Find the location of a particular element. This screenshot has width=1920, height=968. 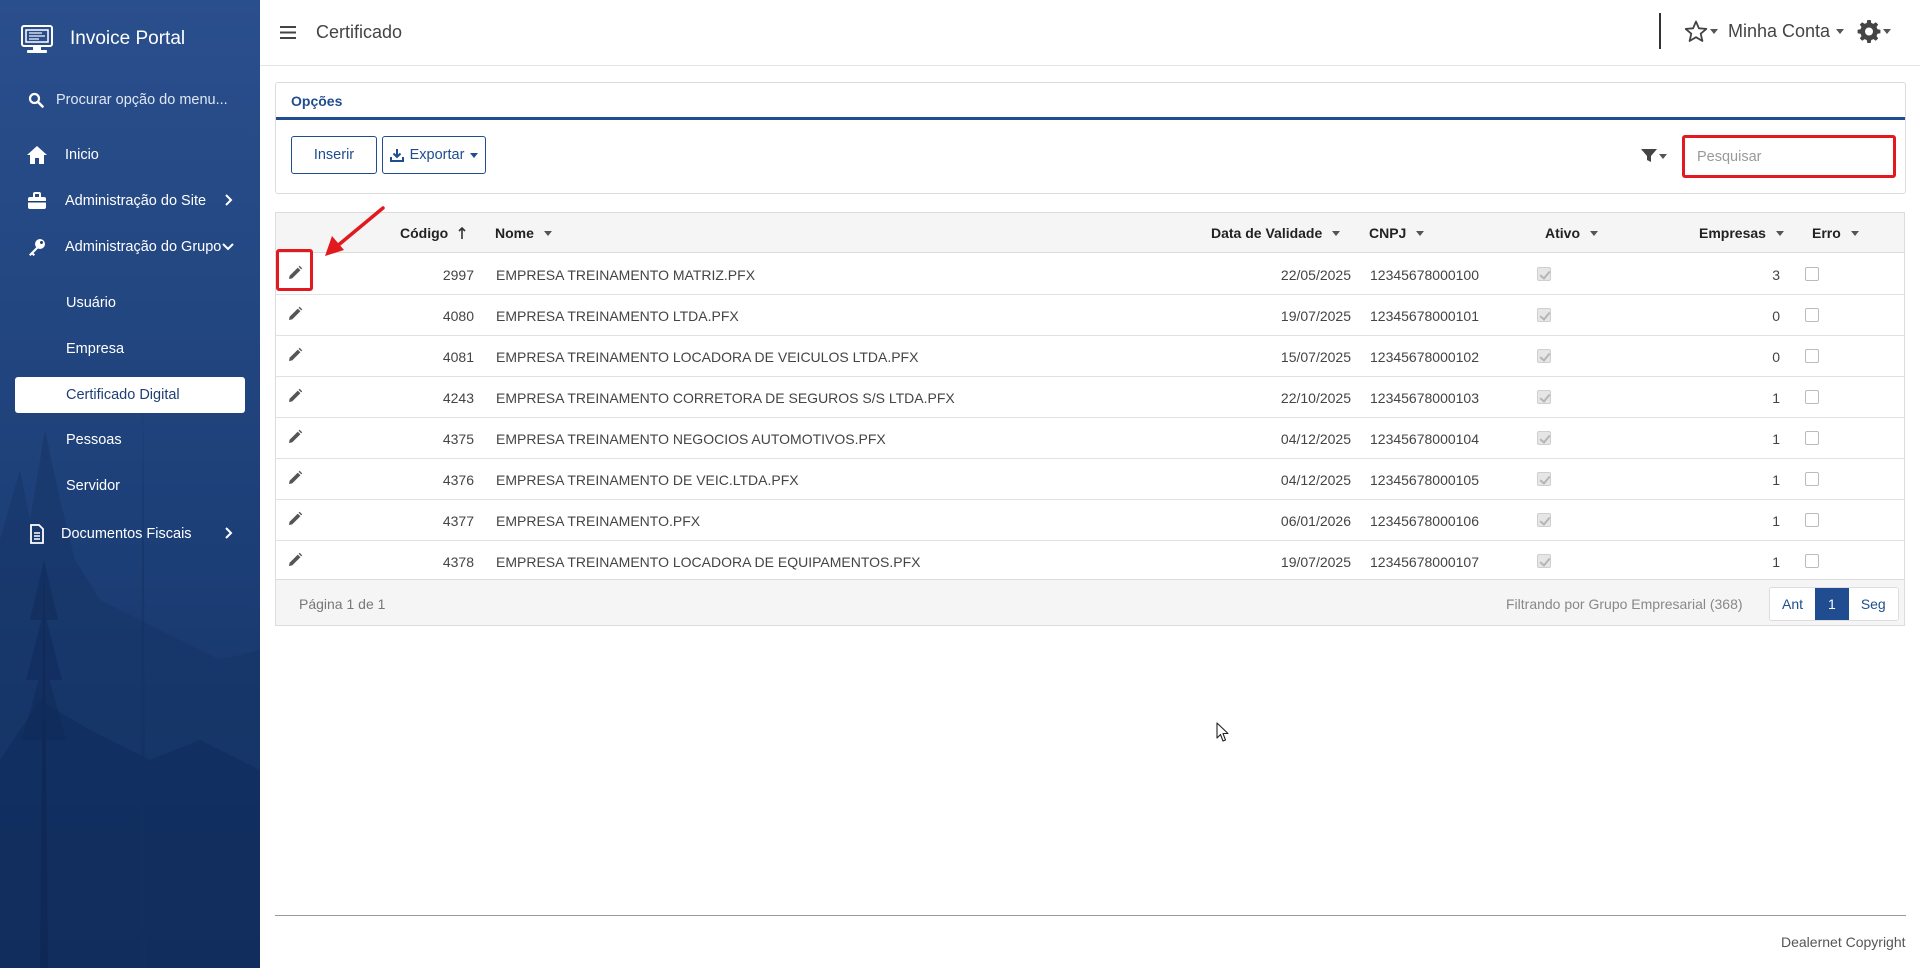

cell-nome: EMPRESA TREINAMENTO MATRIZ.PFX is located at coordinates (626, 275).